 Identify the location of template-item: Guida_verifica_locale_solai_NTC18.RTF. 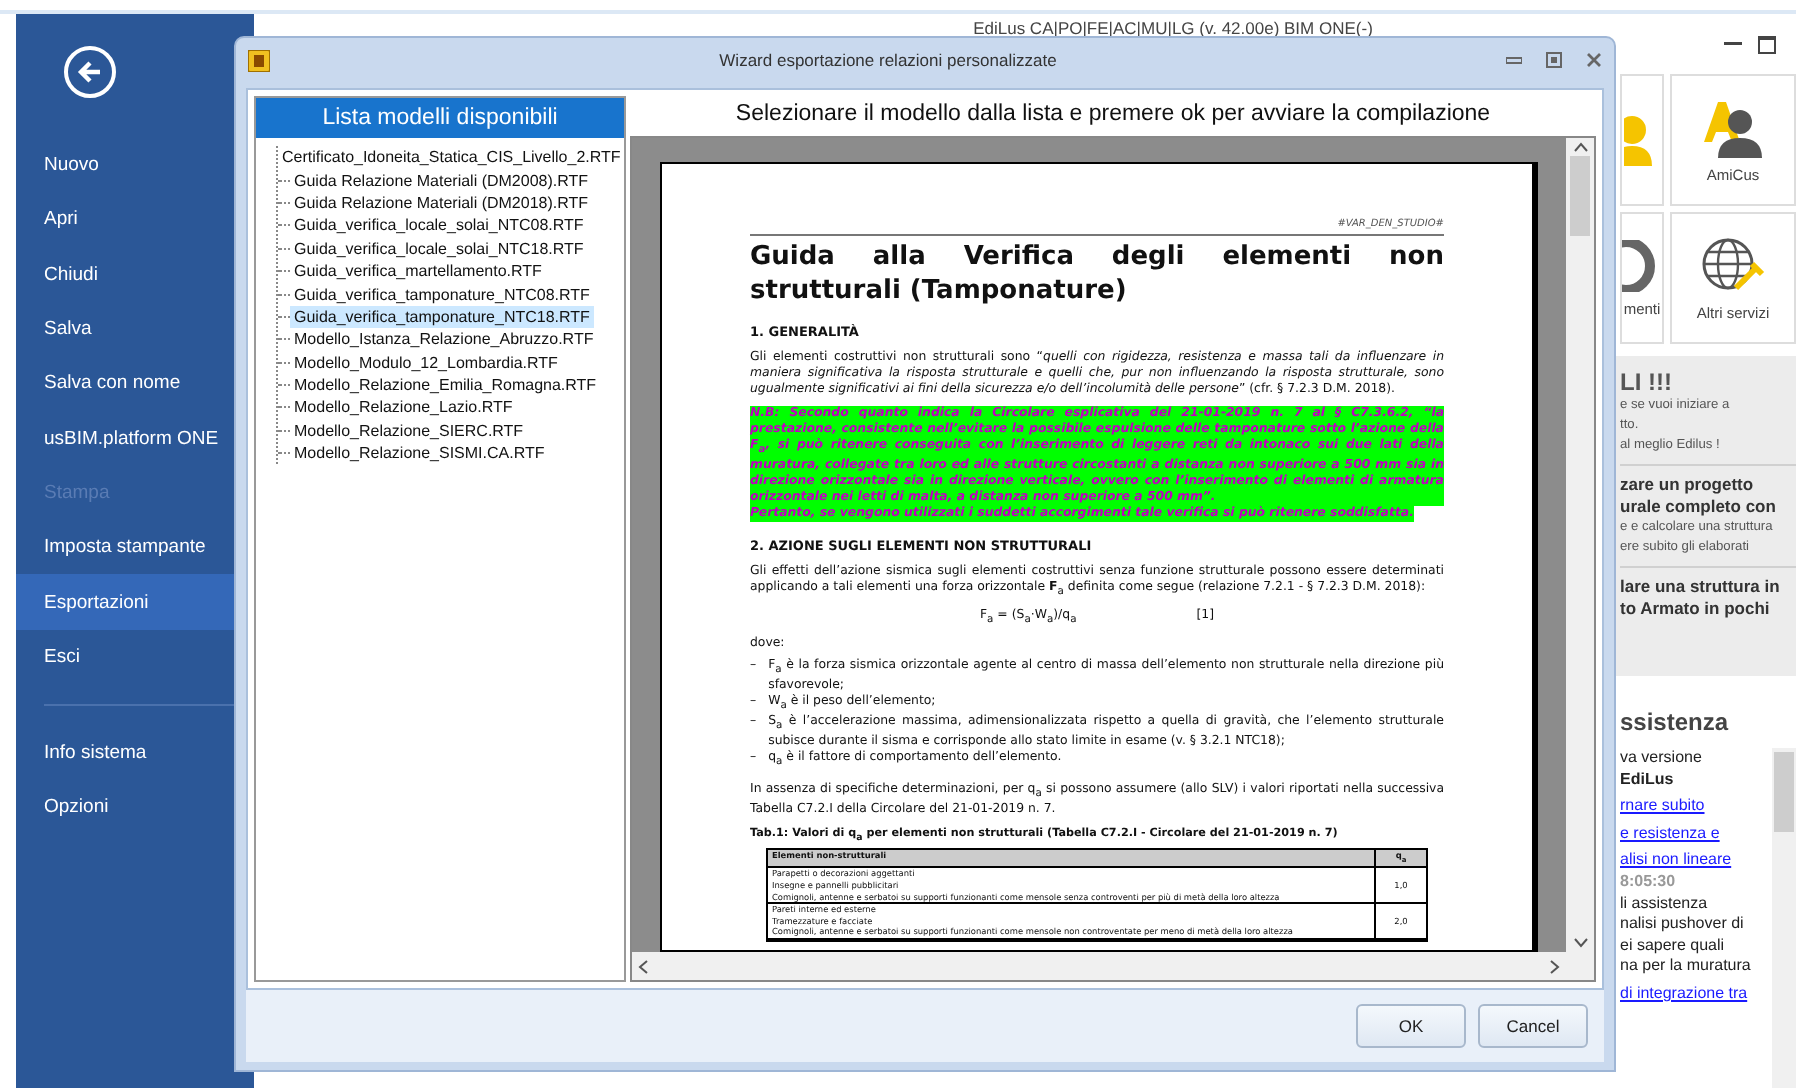
(439, 248).